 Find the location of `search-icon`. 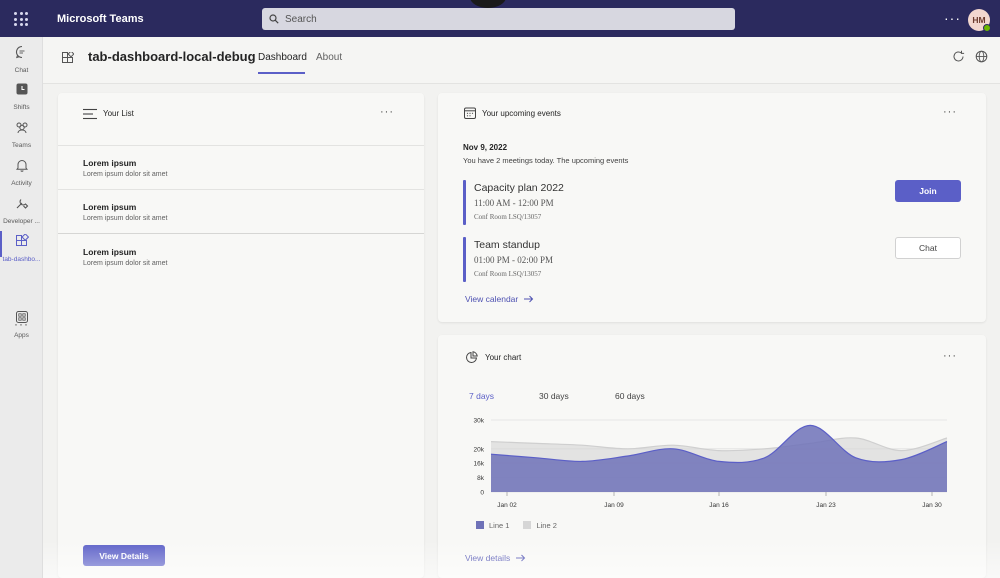

search-icon is located at coordinates (274, 19).